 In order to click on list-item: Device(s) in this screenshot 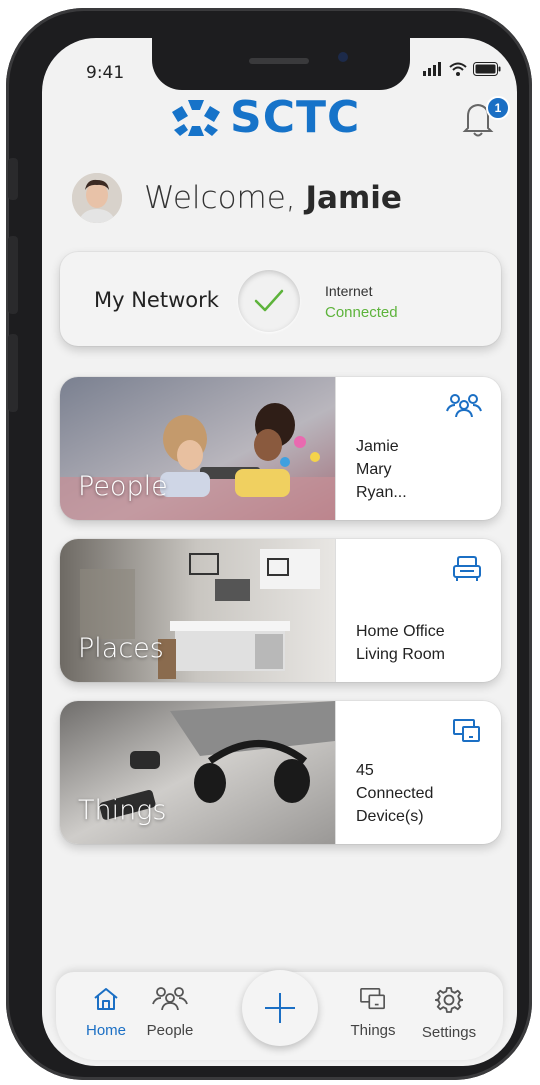, I will do `click(390, 816)`.